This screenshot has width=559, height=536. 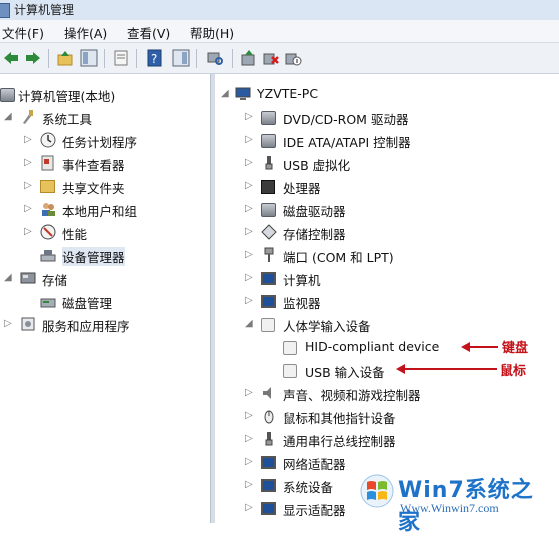 I want to click on pc-icon, so click(x=243, y=94).